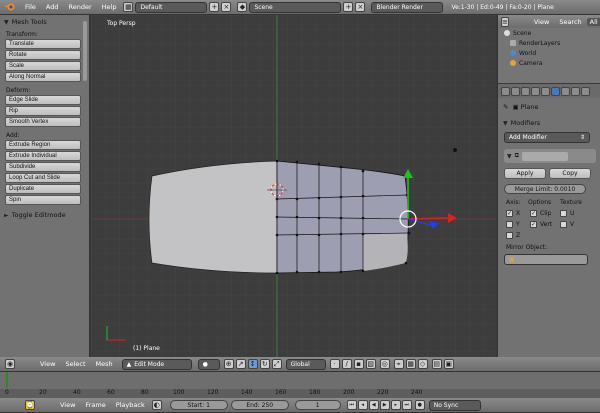 The height and width of the screenshot is (413, 600). What do you see at coordinates (47, 364) in the screenshot?
I see `menu-view: View` at bounding box center [47, 364].